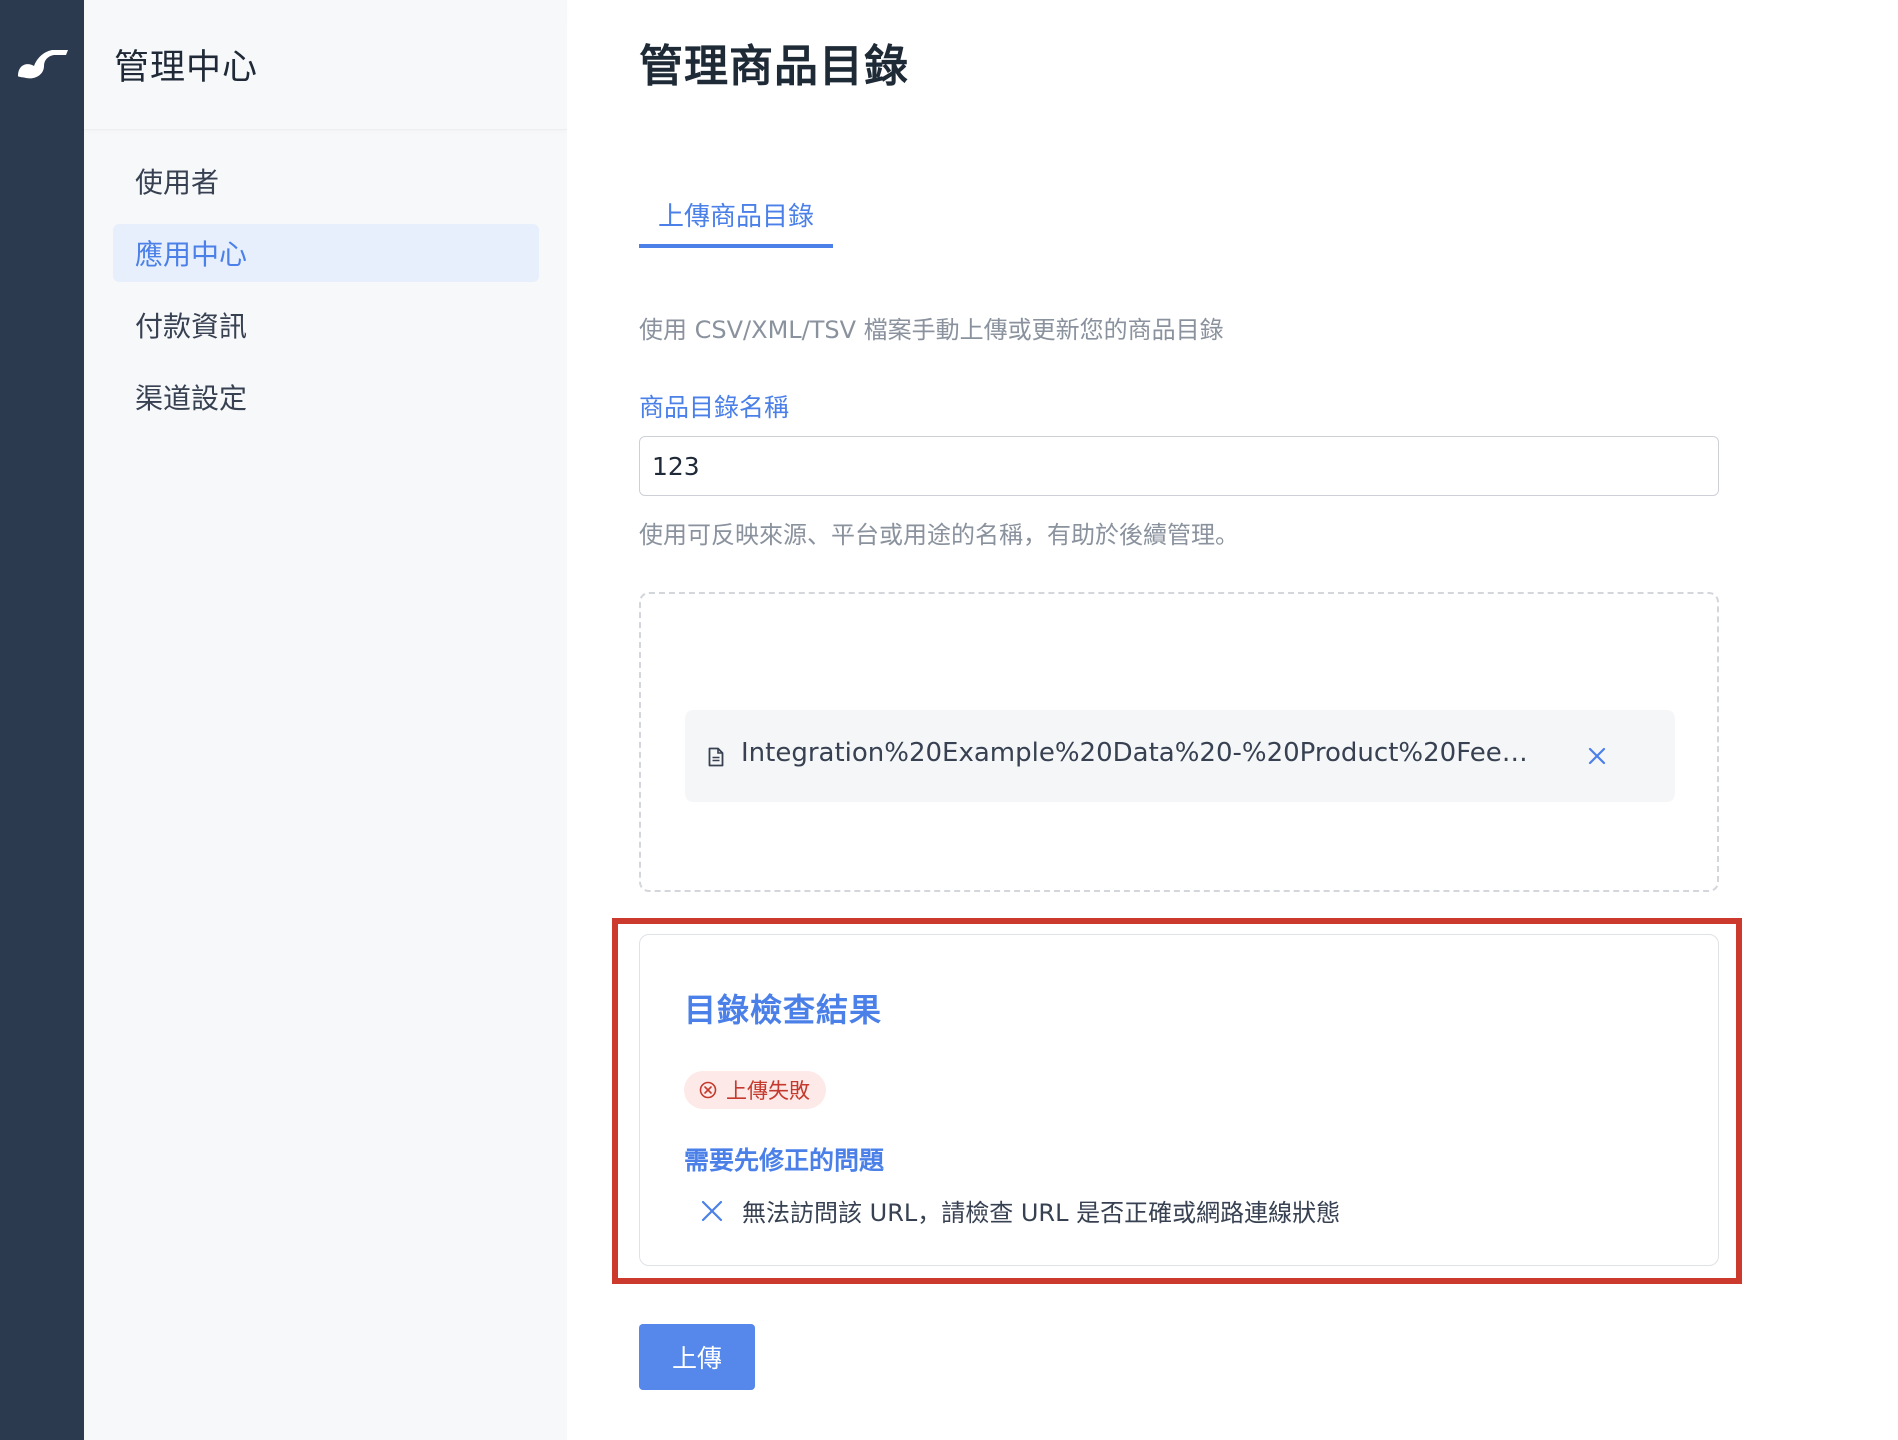  I want to click on status-badge: 上傳失敗, so click(755, 1090).